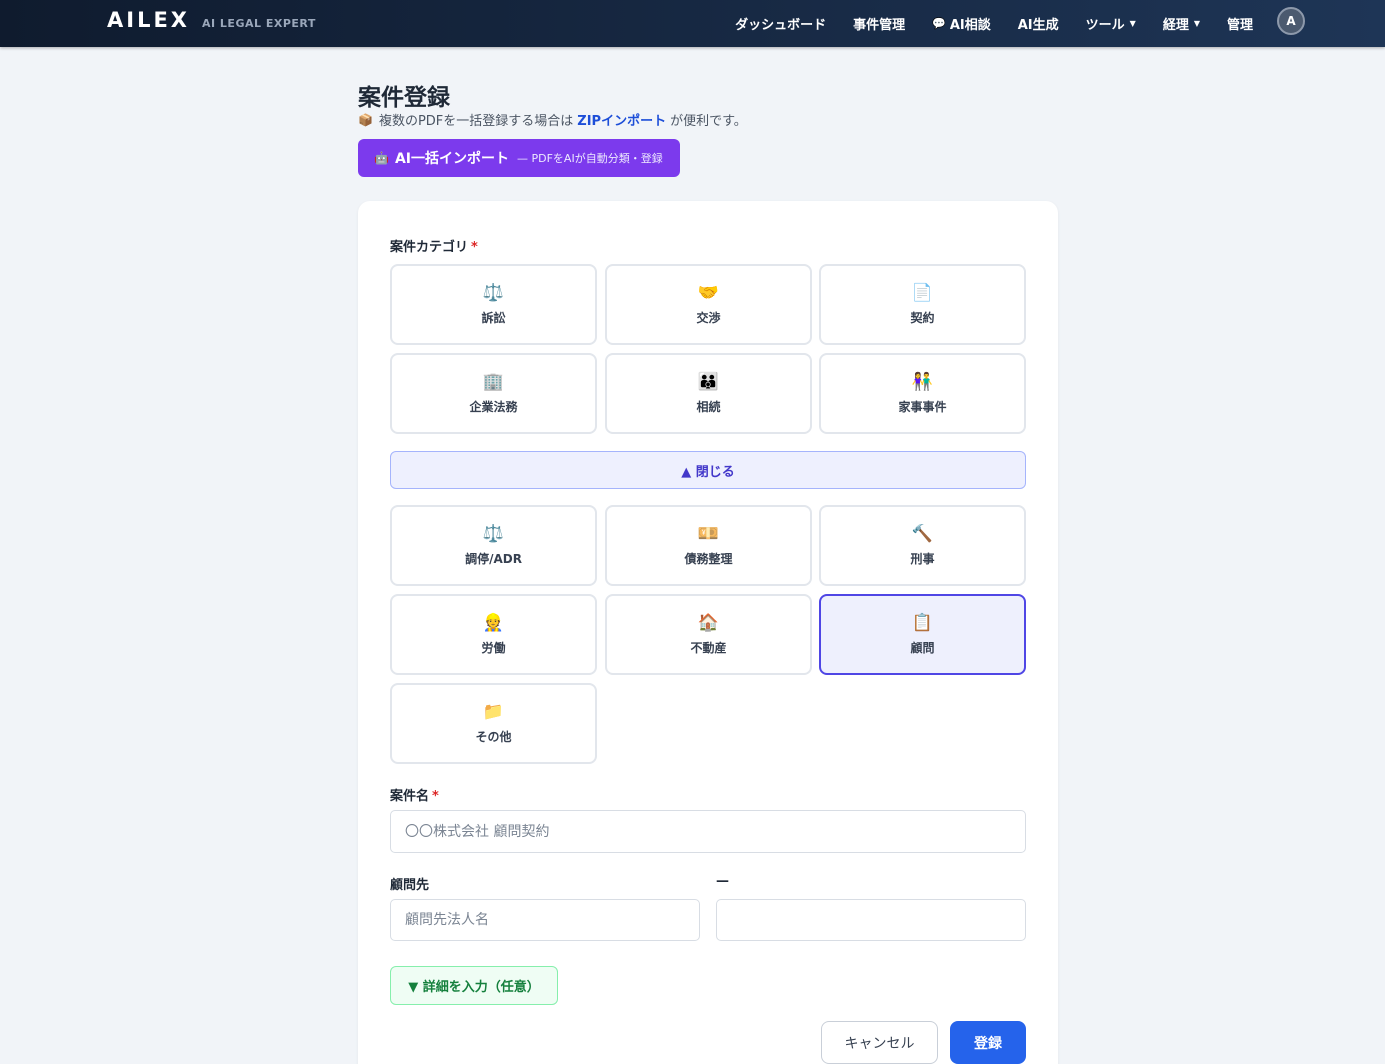 The height and width of the screenshot is (1064, 1385). What do you see at coordinates (493, 545) in the screenshot?
I see `category-tile-mediation: ⚖️ 調停/ADR` at bounding box center [493, 545].